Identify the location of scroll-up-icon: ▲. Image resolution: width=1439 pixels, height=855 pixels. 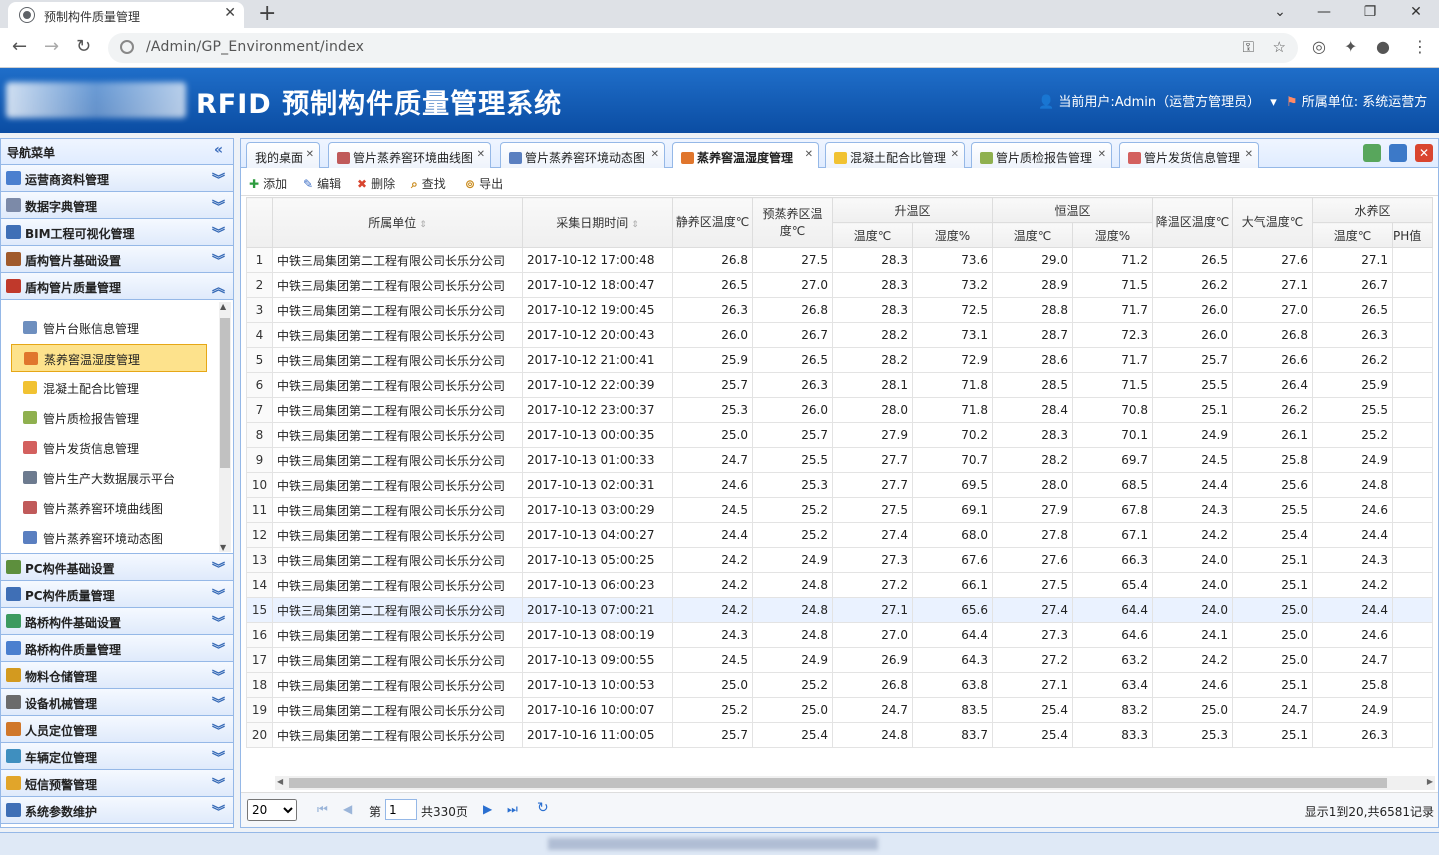
(223, 306).